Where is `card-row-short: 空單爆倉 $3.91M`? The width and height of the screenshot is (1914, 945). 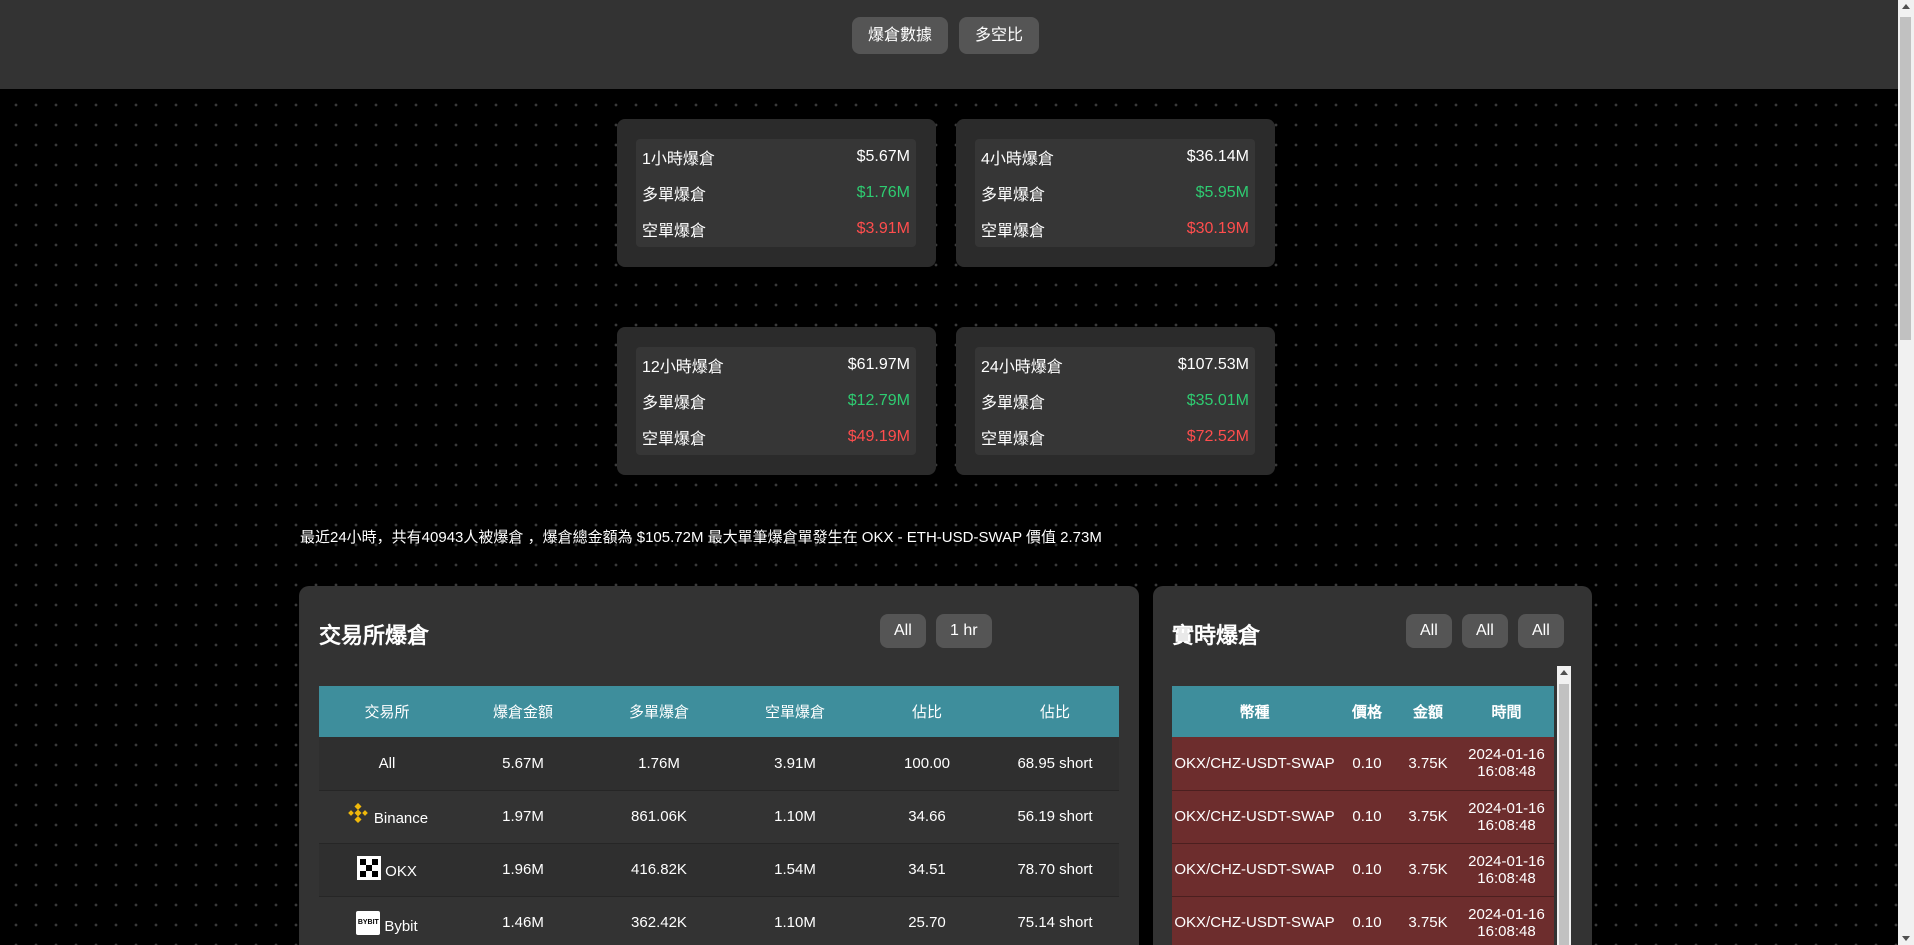 card-row-short: 空單爆倉 $3.91M is located at coordinates (776, 229).